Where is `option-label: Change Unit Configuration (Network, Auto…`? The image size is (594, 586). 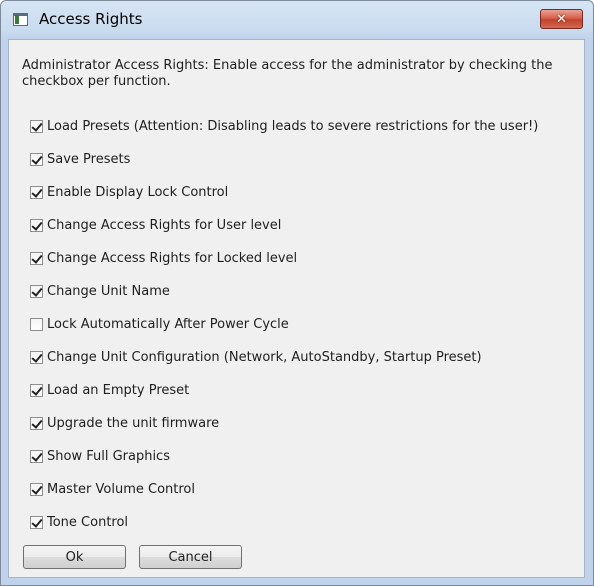 option-label: Change Unit Configuration (Network, Auto… is located at coordinates (264, 357).